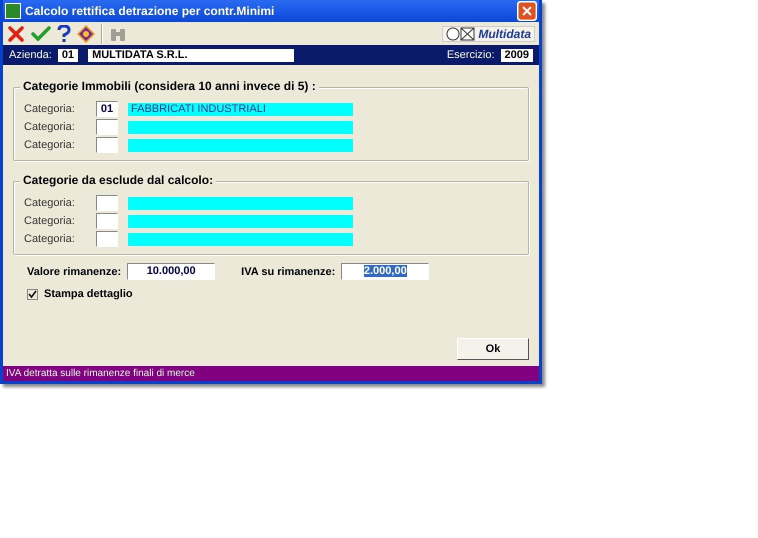 The height and width of the screenshot is (538, 758). Describe the element at coordinates (118, 180) in the screenshot. I see `group-title: Categorie da esclude dal calcolo:` at that location.